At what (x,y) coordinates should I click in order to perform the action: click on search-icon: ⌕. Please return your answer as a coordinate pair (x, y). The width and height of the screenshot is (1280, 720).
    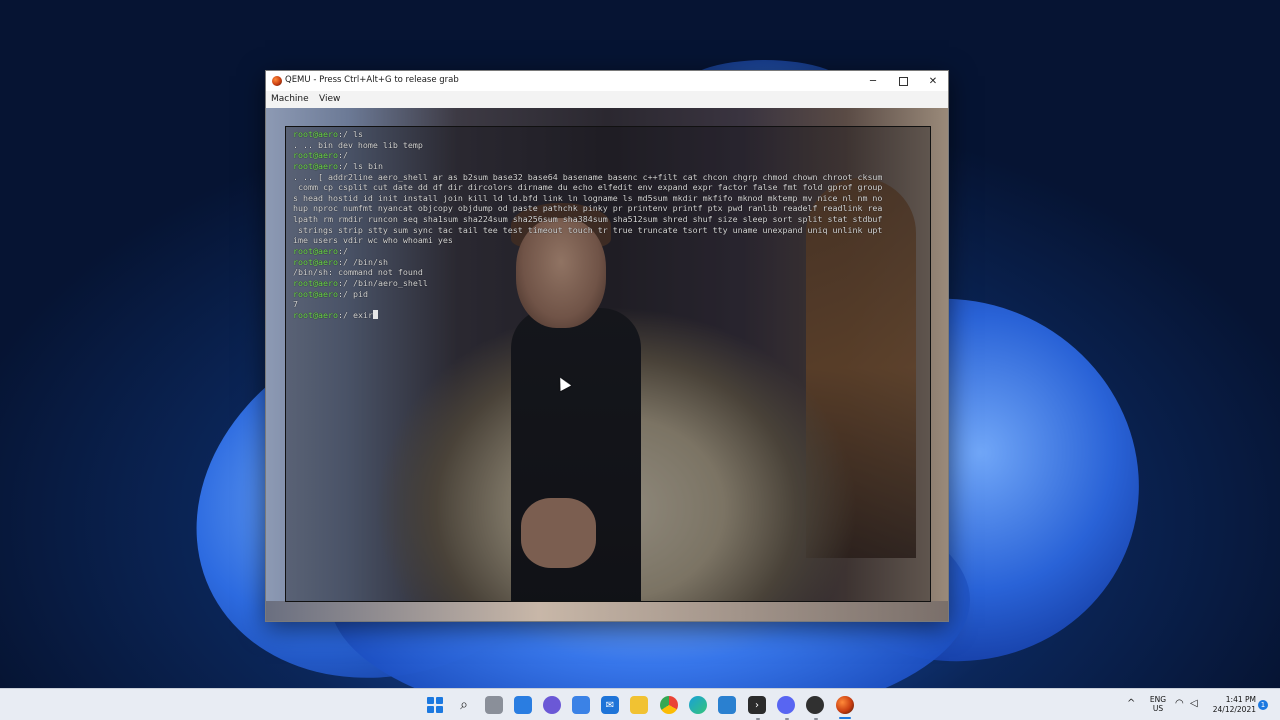
    Looking at the image, I should click on (464, 705).